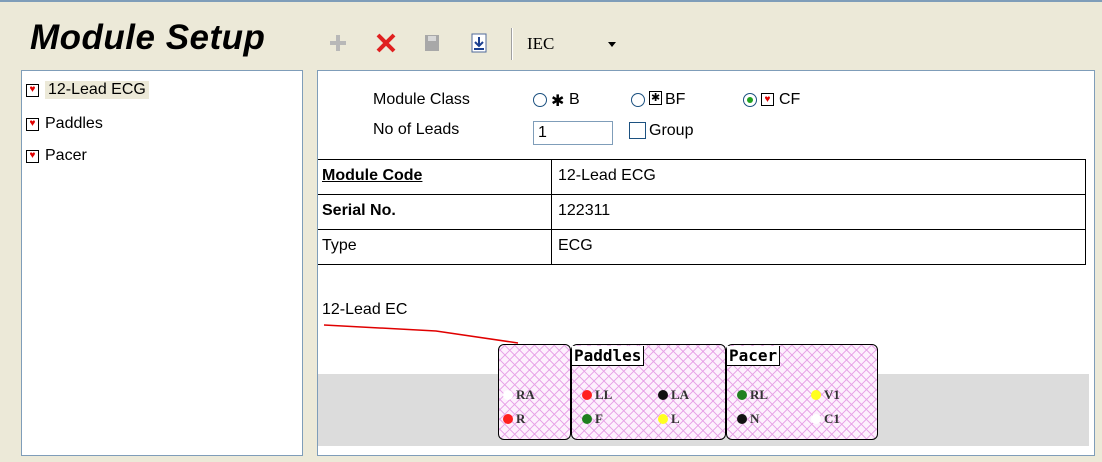 The width and height of the screenshot is (1102, 462). Describe the element at coordinates (66, 155) in the screenshot. I see `tree-item-label: Pacer` at that location.